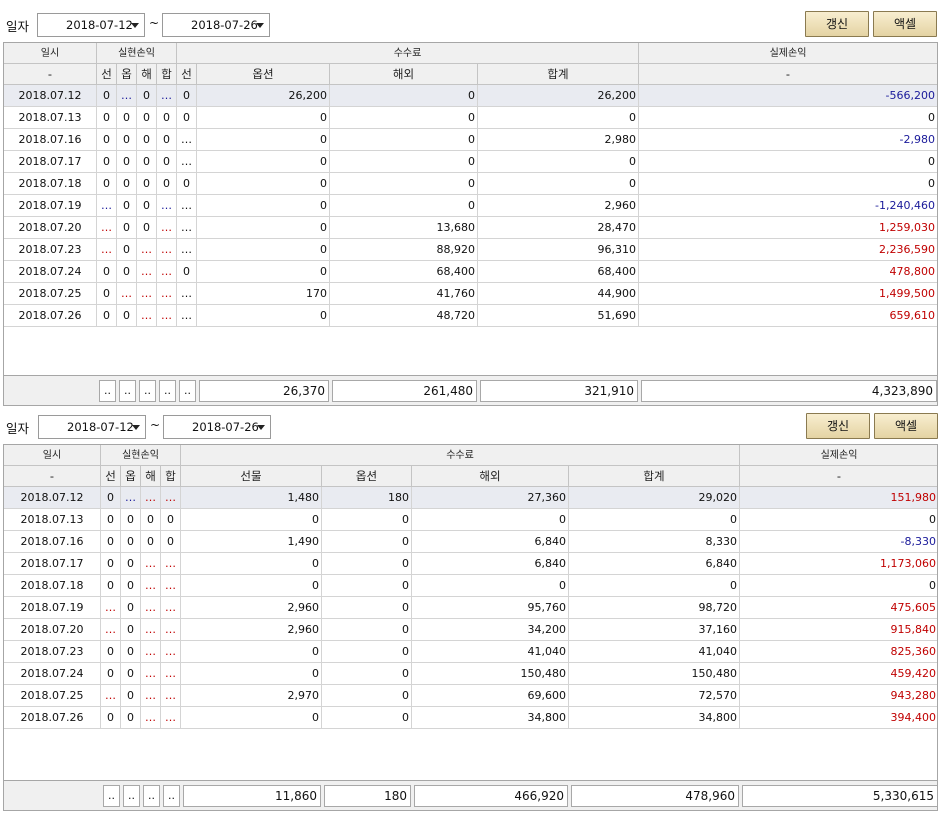 The height and width of the screenshot is (813, 942). Describe the element at coordinates (251, 630) in the screenshot. I see `value-cell: 2,960` at that location.